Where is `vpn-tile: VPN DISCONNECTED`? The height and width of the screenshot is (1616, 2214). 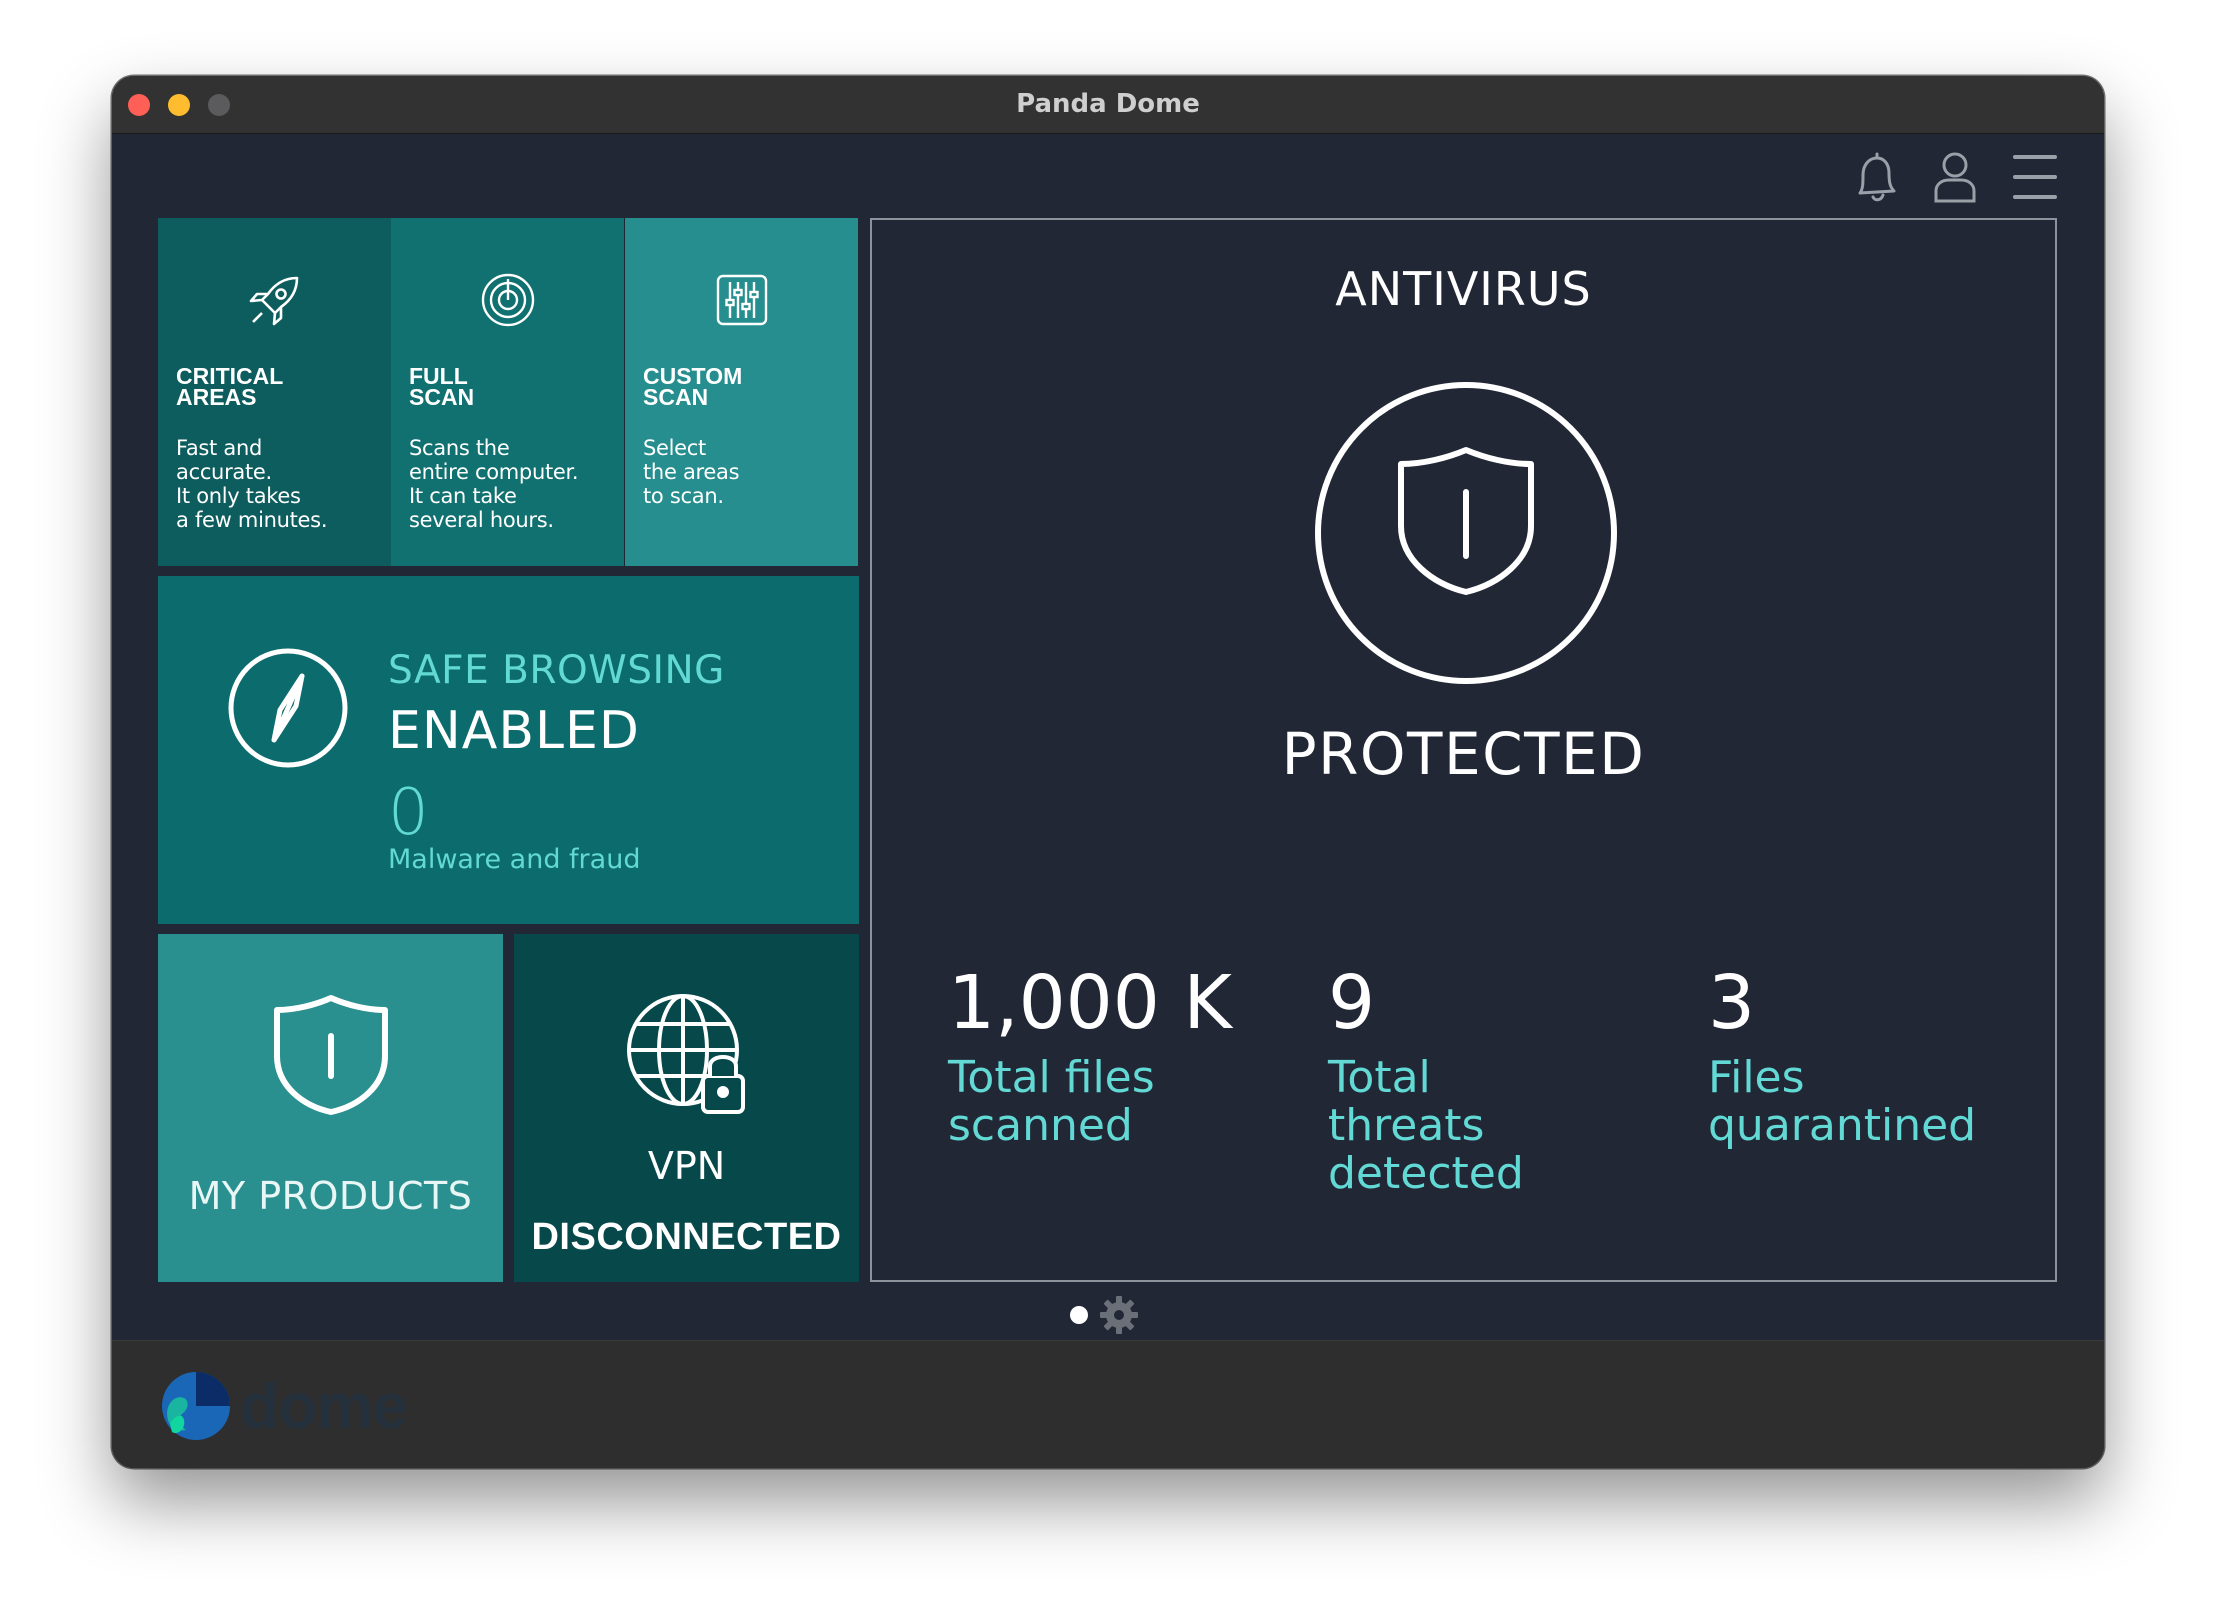
vpn-tile: VPN DISCONNECTED is located at coordinates (686, 1108).